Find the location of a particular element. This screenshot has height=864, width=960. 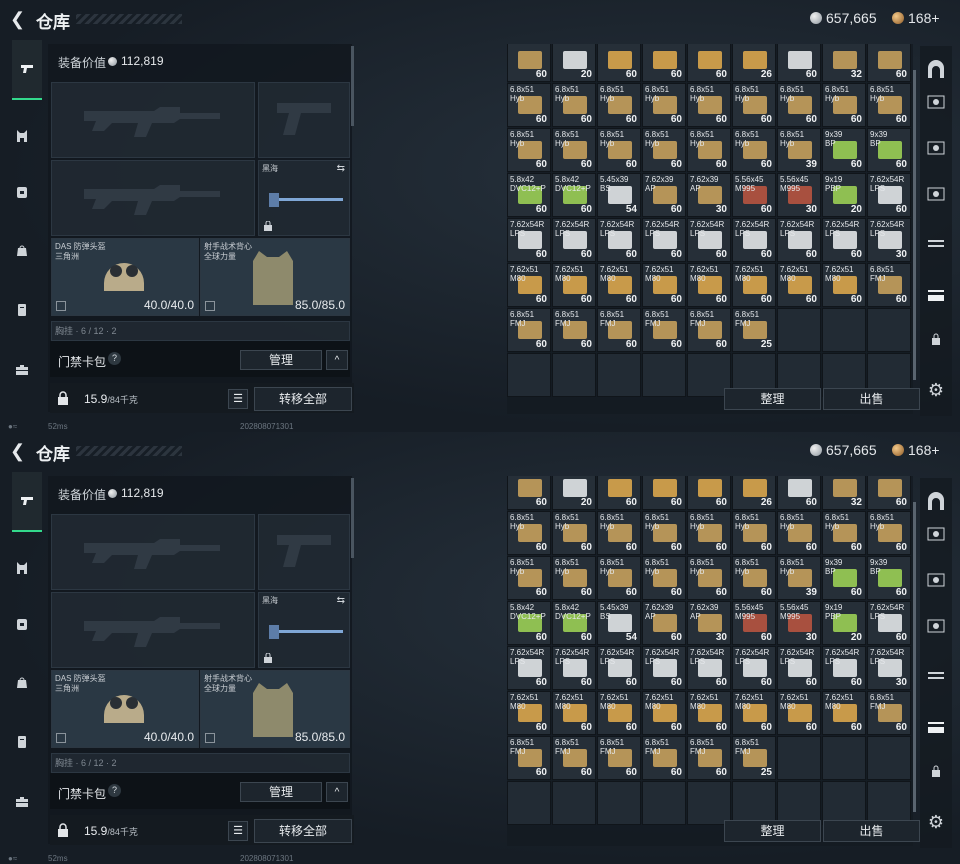

helmet-slot: DAS 防弹头盔 三角洲 40.0/40.0 is located at coordinates (125, 709).